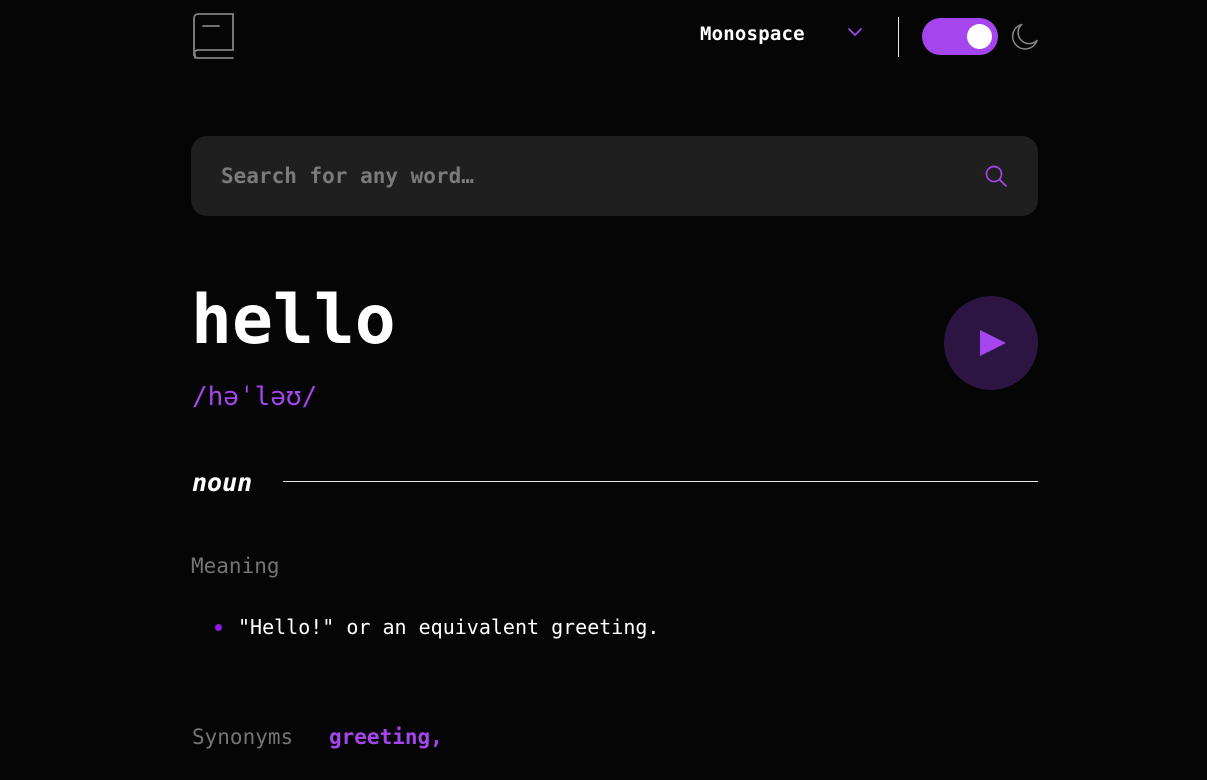 The width and height of the screenshot is (1207, 780). What do you see at coordinates (591, 176) in the screenshot?
I see `search-input` at bounding box center [591, 176].